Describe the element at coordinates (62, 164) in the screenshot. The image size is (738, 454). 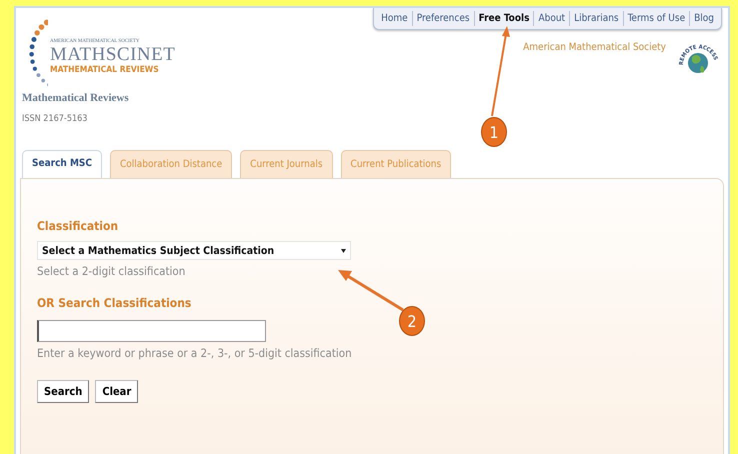
I see `tab: Search MSC` at that location.